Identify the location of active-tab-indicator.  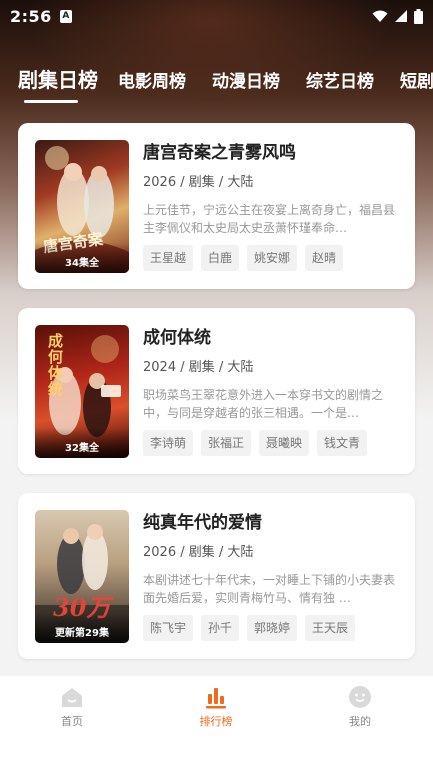
(51, 101).